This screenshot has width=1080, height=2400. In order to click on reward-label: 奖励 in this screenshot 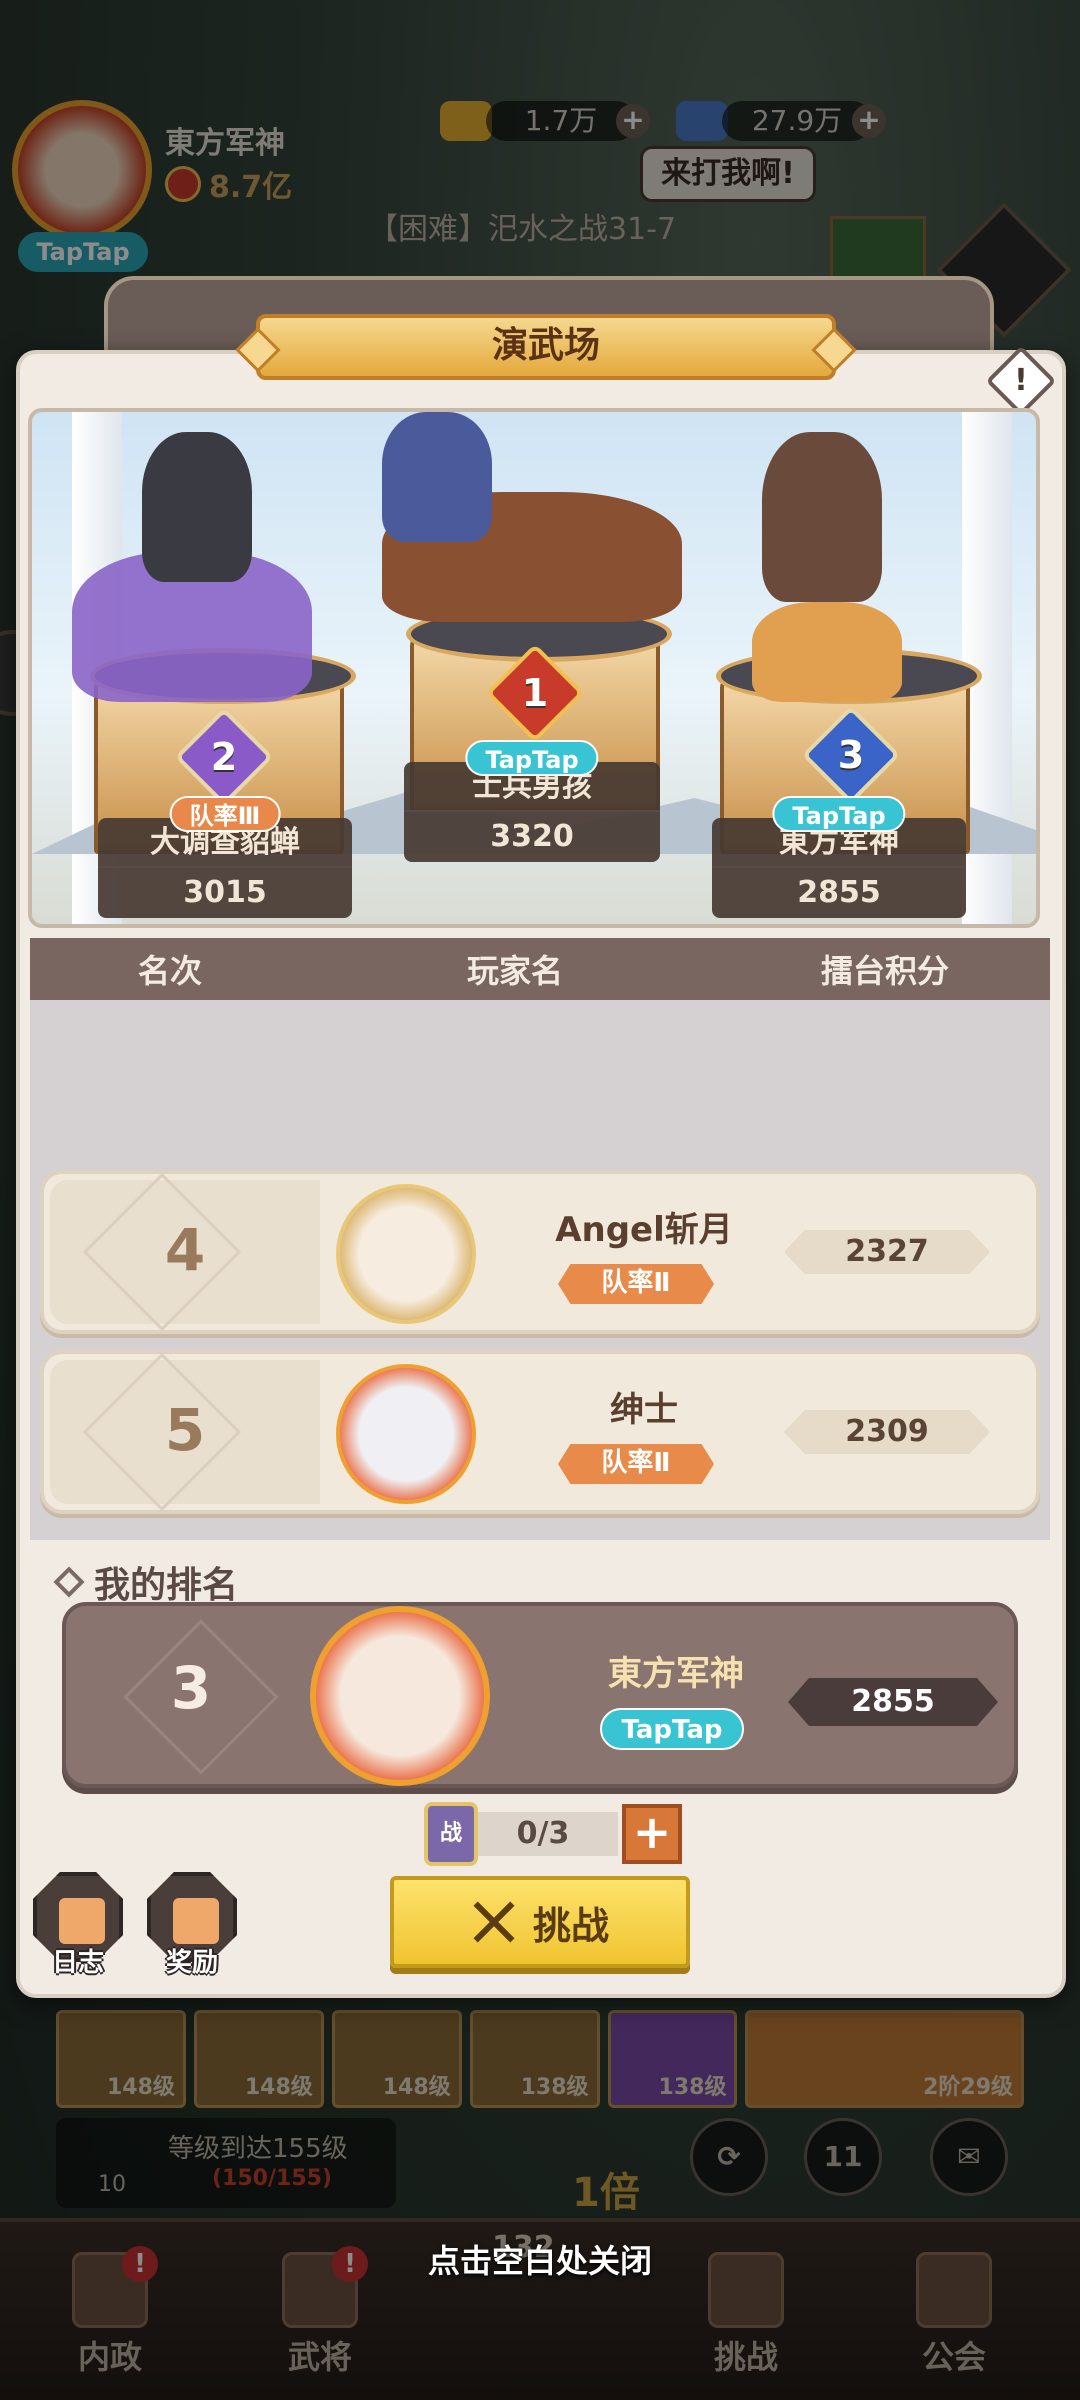, I will do `click(191, 1963)`.